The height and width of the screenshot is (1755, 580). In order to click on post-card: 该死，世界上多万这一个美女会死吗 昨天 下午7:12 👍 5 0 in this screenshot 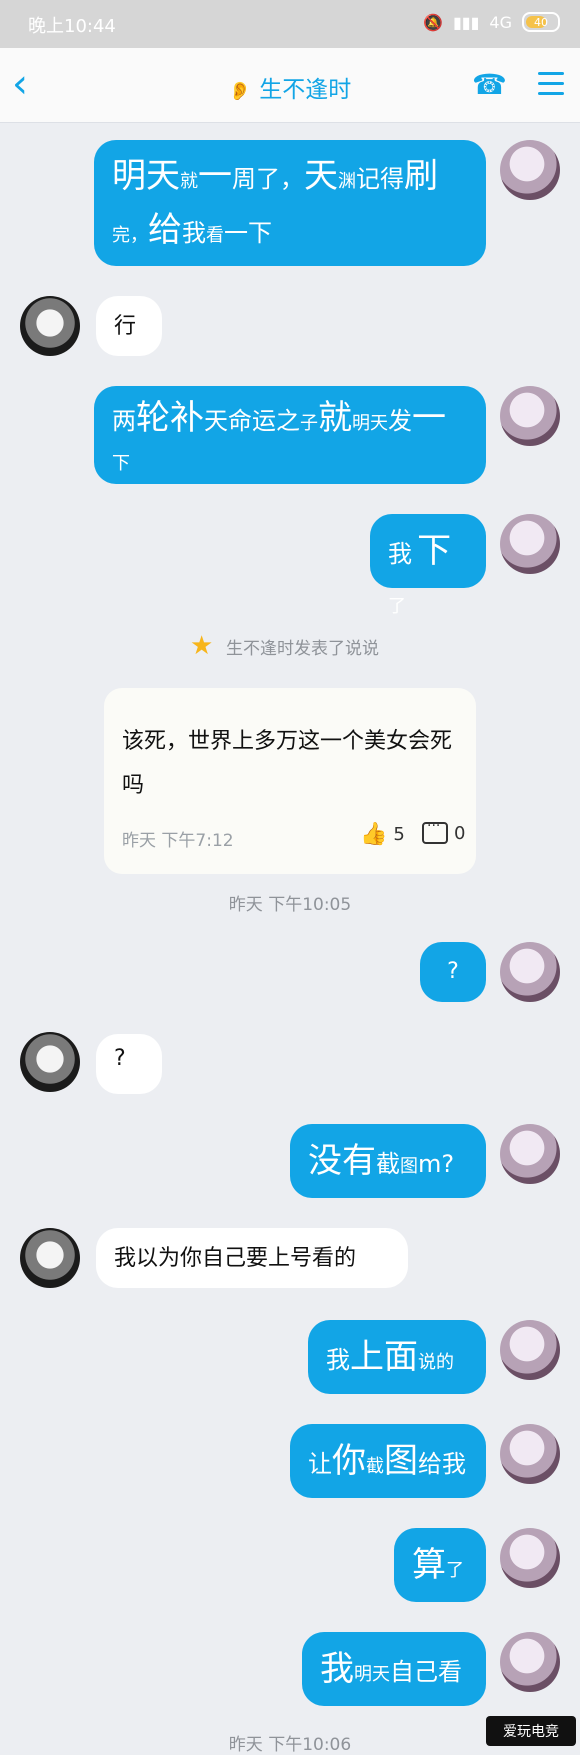, I will do `click(290, 781)`.